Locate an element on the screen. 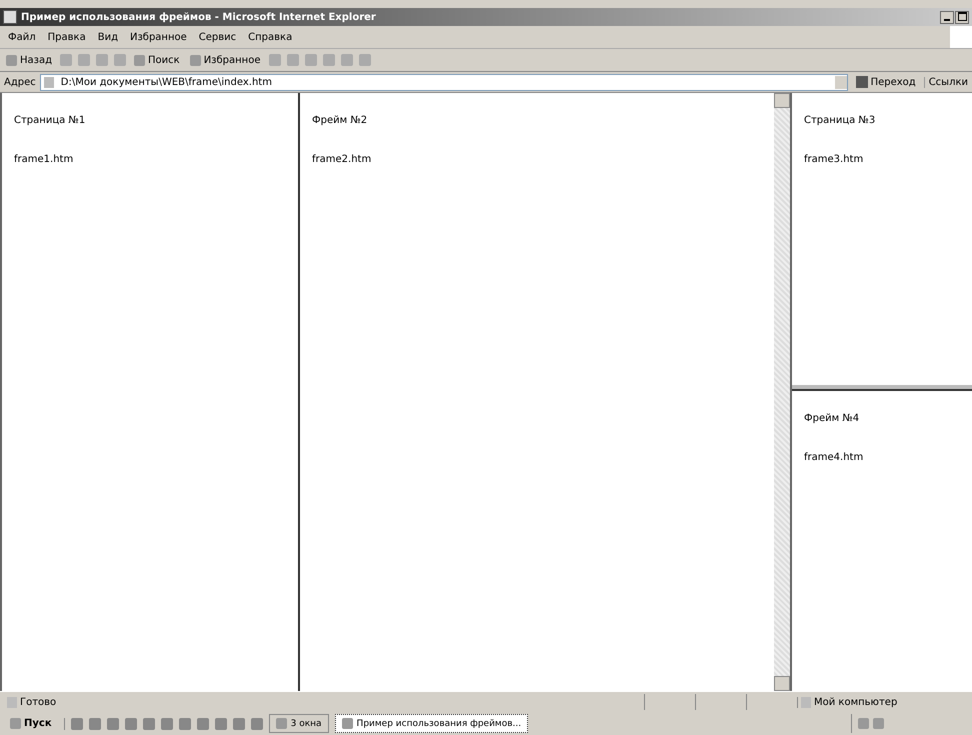  browser-icon is located at coordinates (10, 17).